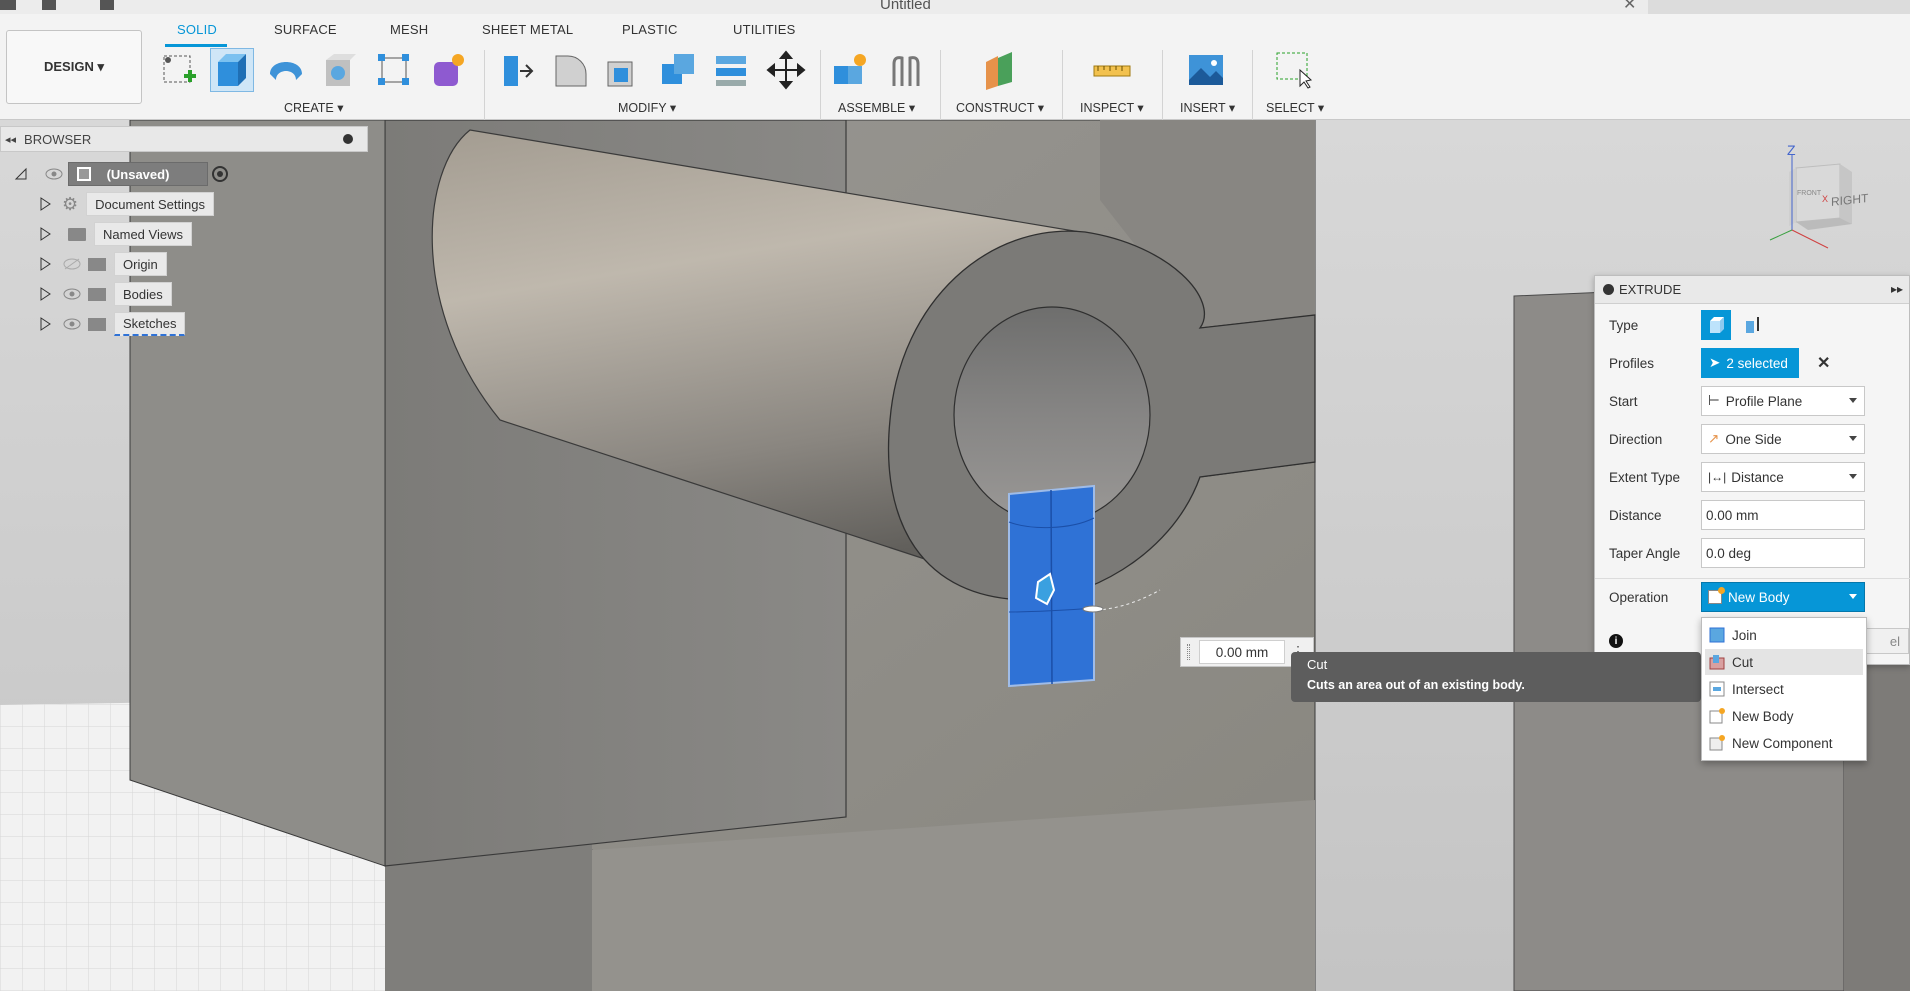 This screenshot has height=991, width=1910. I want to click on type-thin-icon, so click(1752, 325).